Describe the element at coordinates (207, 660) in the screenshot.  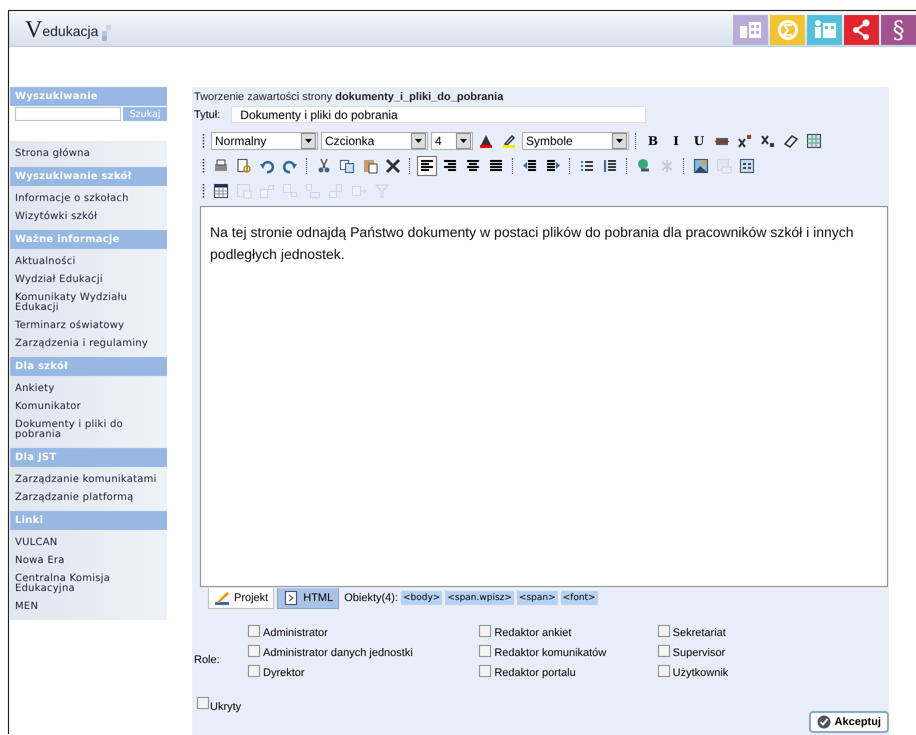
I see `field-label: Role:` at that location.